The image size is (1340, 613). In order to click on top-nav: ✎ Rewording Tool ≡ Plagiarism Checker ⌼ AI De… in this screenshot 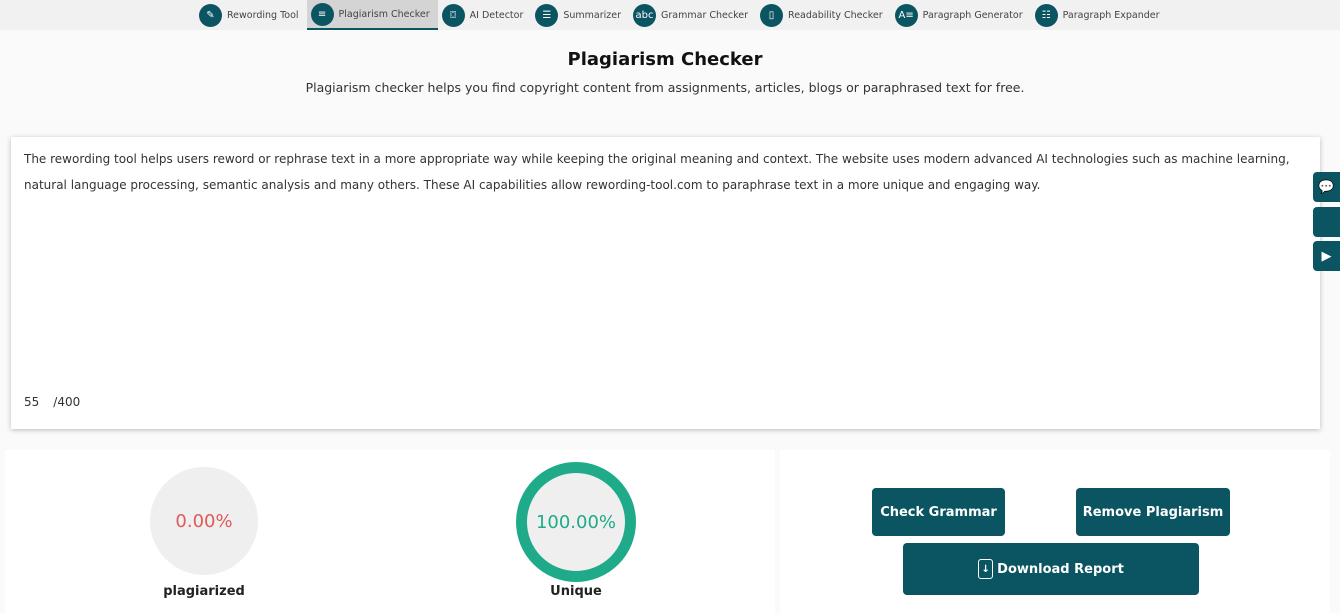, I will do `click(670, 15)`.